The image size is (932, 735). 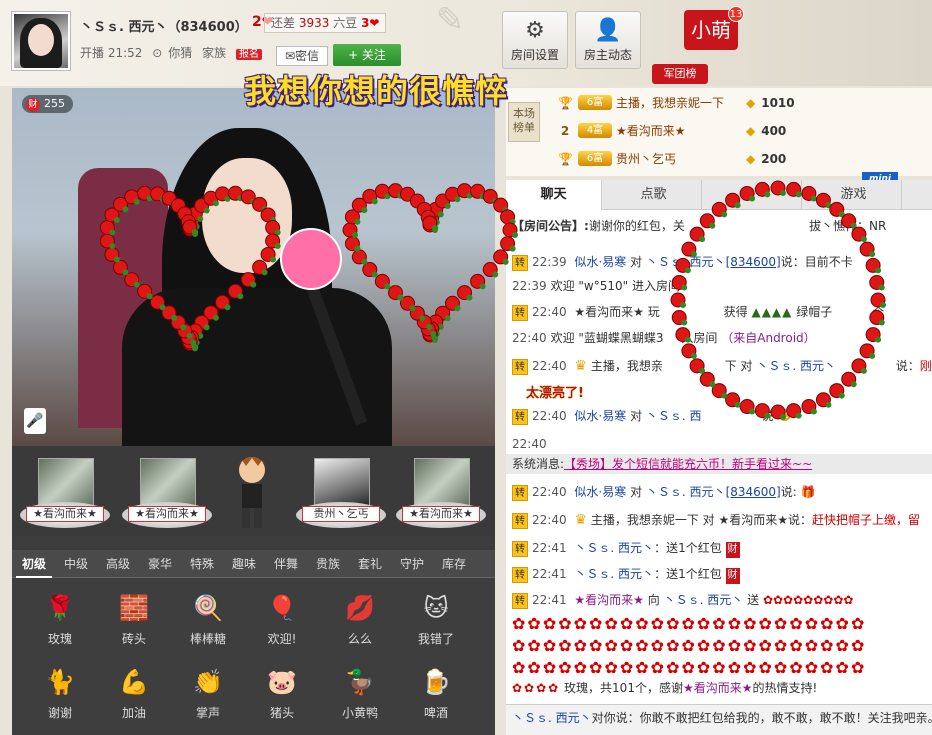 I want to click on tab-chat: 聊天, so click(x=554, y=195).